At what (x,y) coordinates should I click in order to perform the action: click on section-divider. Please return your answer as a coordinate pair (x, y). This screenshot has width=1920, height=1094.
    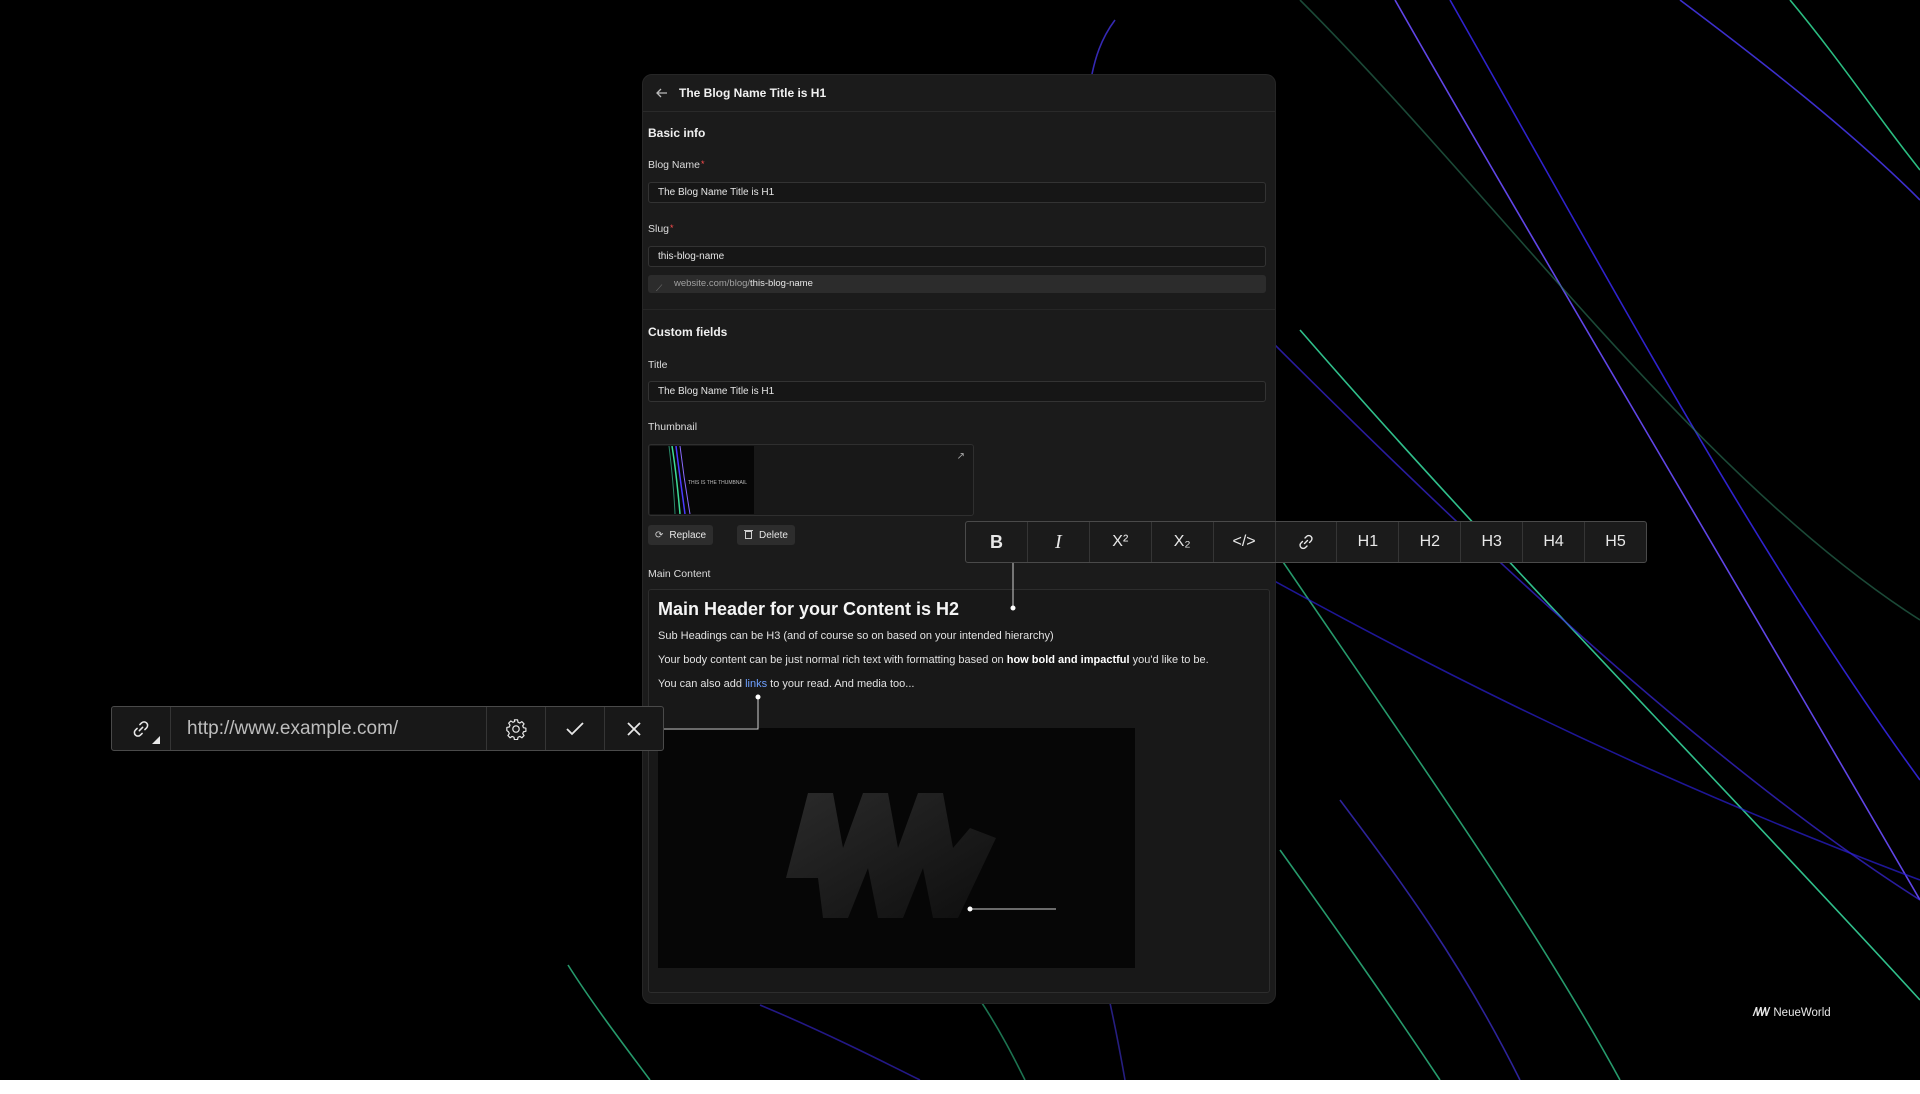
    Looking at the image, I should click on (959, 309).